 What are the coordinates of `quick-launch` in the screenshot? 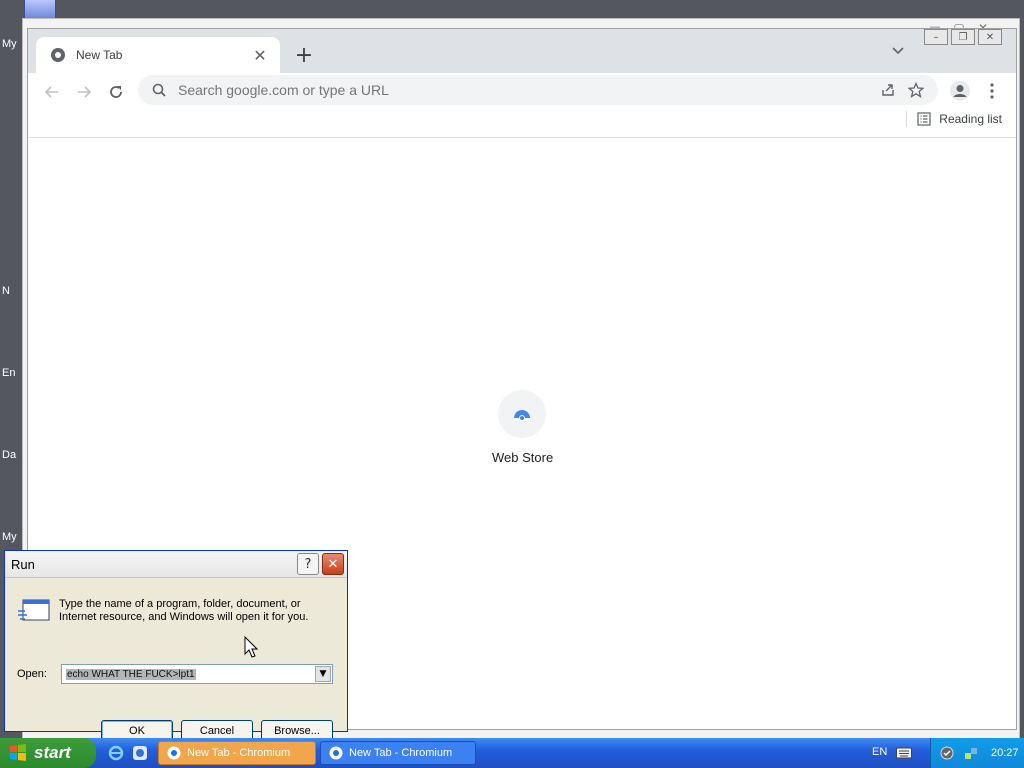 It's located at (128, 753).